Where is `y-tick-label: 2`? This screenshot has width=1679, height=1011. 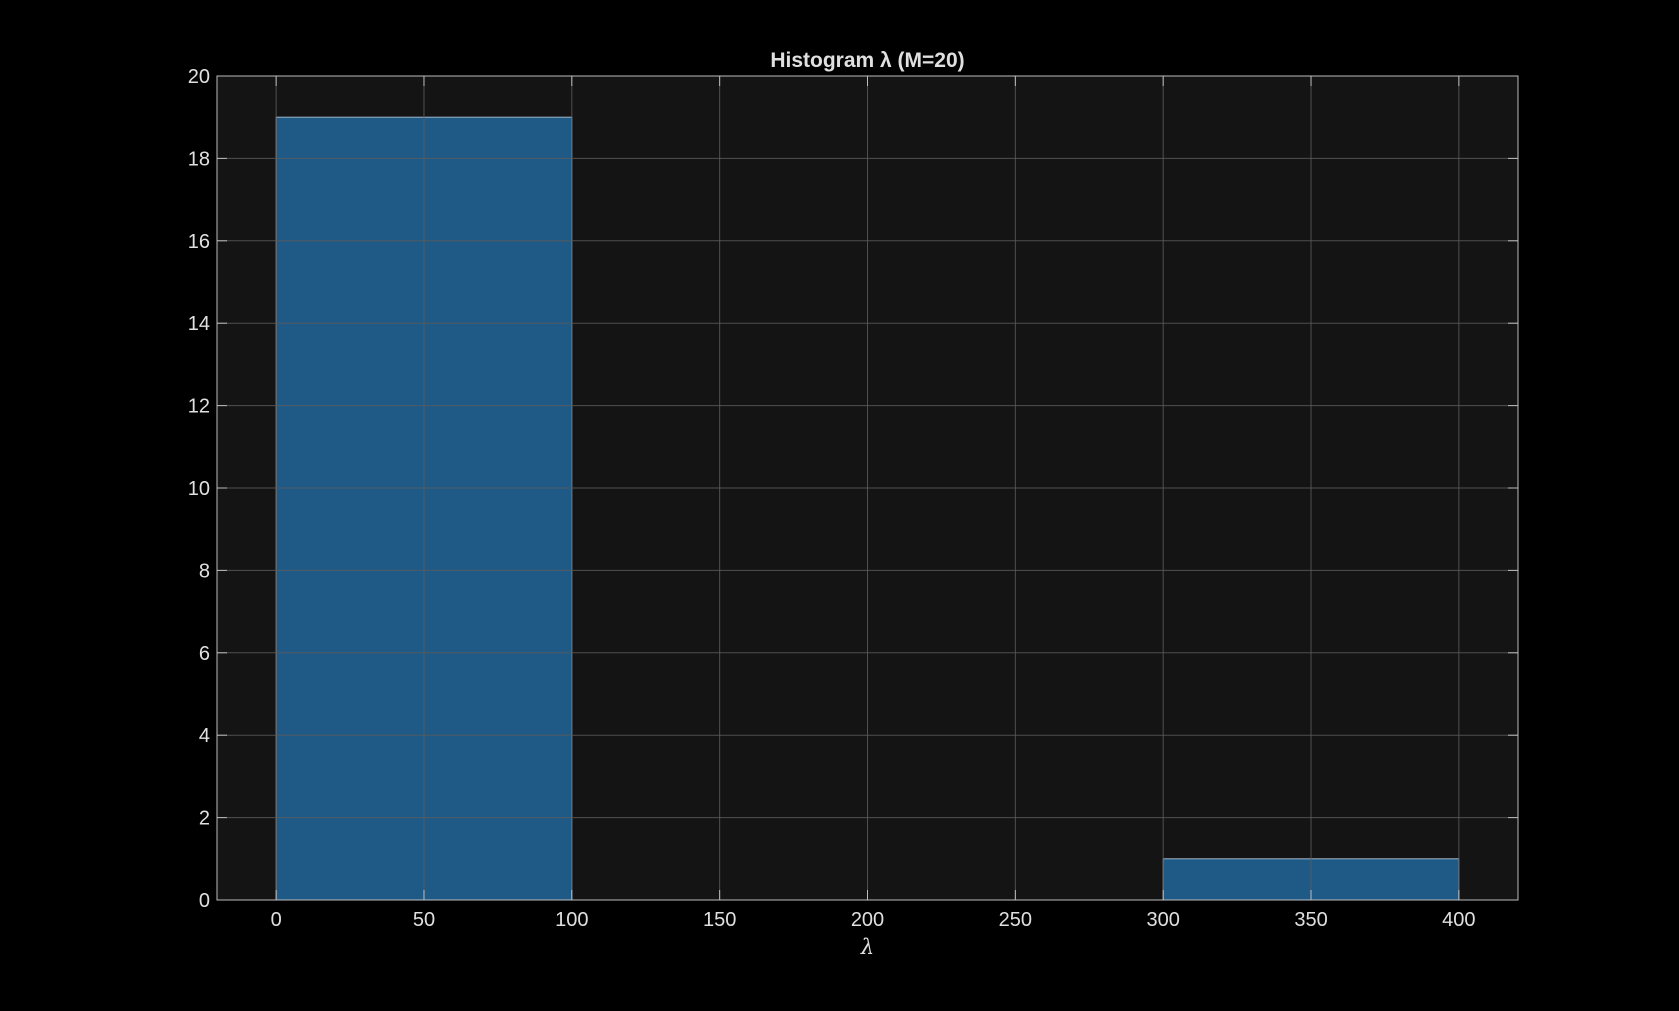
y-tick-label: 2 is located at coordinates (204, 819).